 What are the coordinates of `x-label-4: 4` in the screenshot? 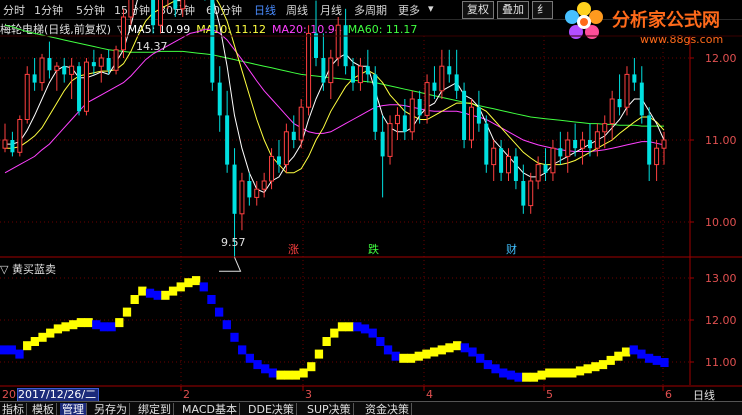 It's located at (429, 394).